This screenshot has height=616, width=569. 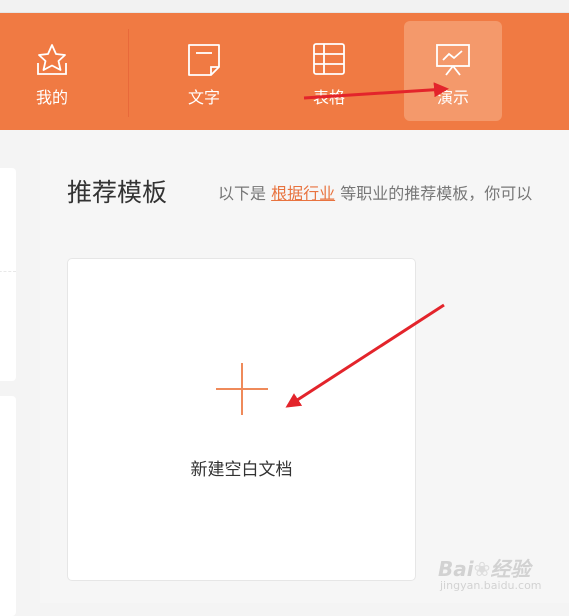 I want to click on section-title: 推荐模板, so click(x=117, y=192).